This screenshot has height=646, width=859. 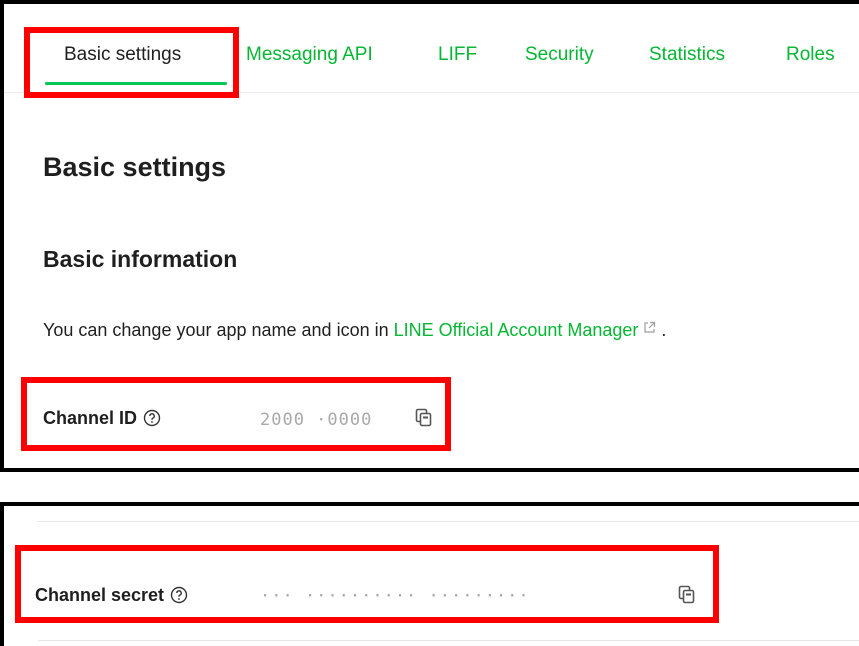 I want to click on divider-top, so click(x=448, y=521).